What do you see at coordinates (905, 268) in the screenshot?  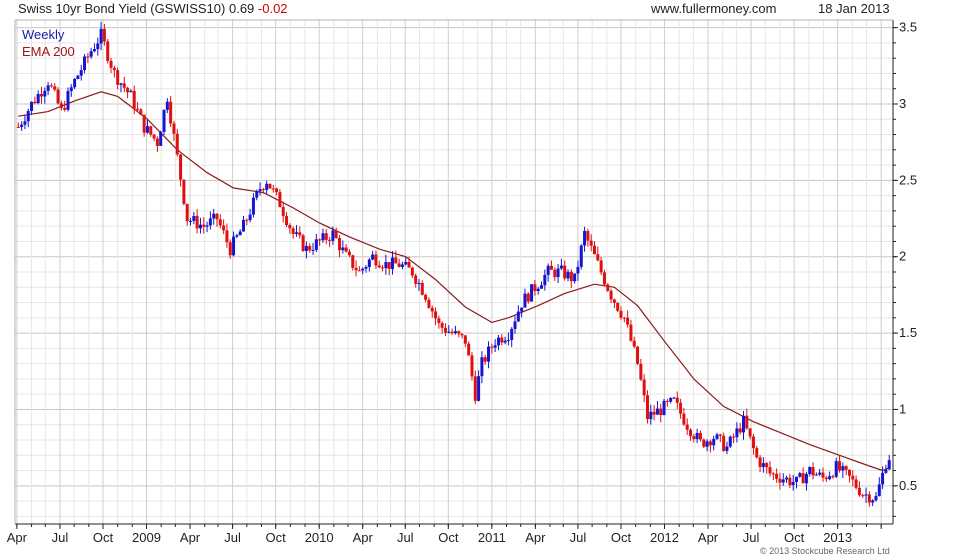 I see `y-axis: 0.5 1 1.5 2 2.5 3 3.5` at bounding box center [905, 268].